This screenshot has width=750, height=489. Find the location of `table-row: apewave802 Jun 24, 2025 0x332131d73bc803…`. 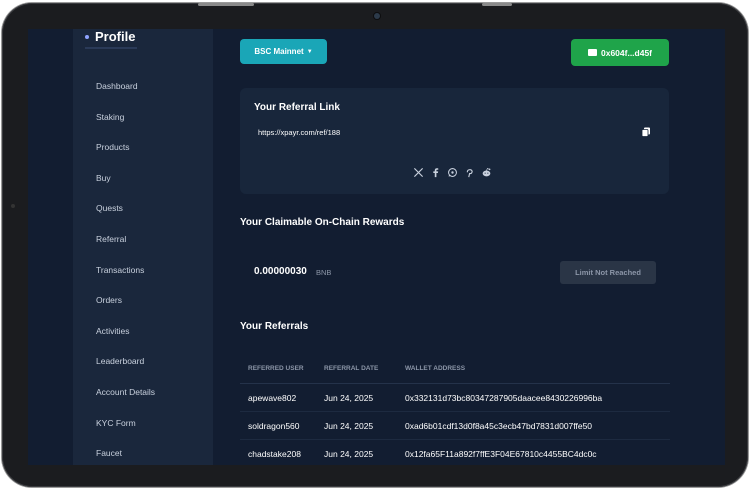

table-row: apewave802 Jun 24, 2025 0x332131d73bc803… is located at coordinates (455, 398).